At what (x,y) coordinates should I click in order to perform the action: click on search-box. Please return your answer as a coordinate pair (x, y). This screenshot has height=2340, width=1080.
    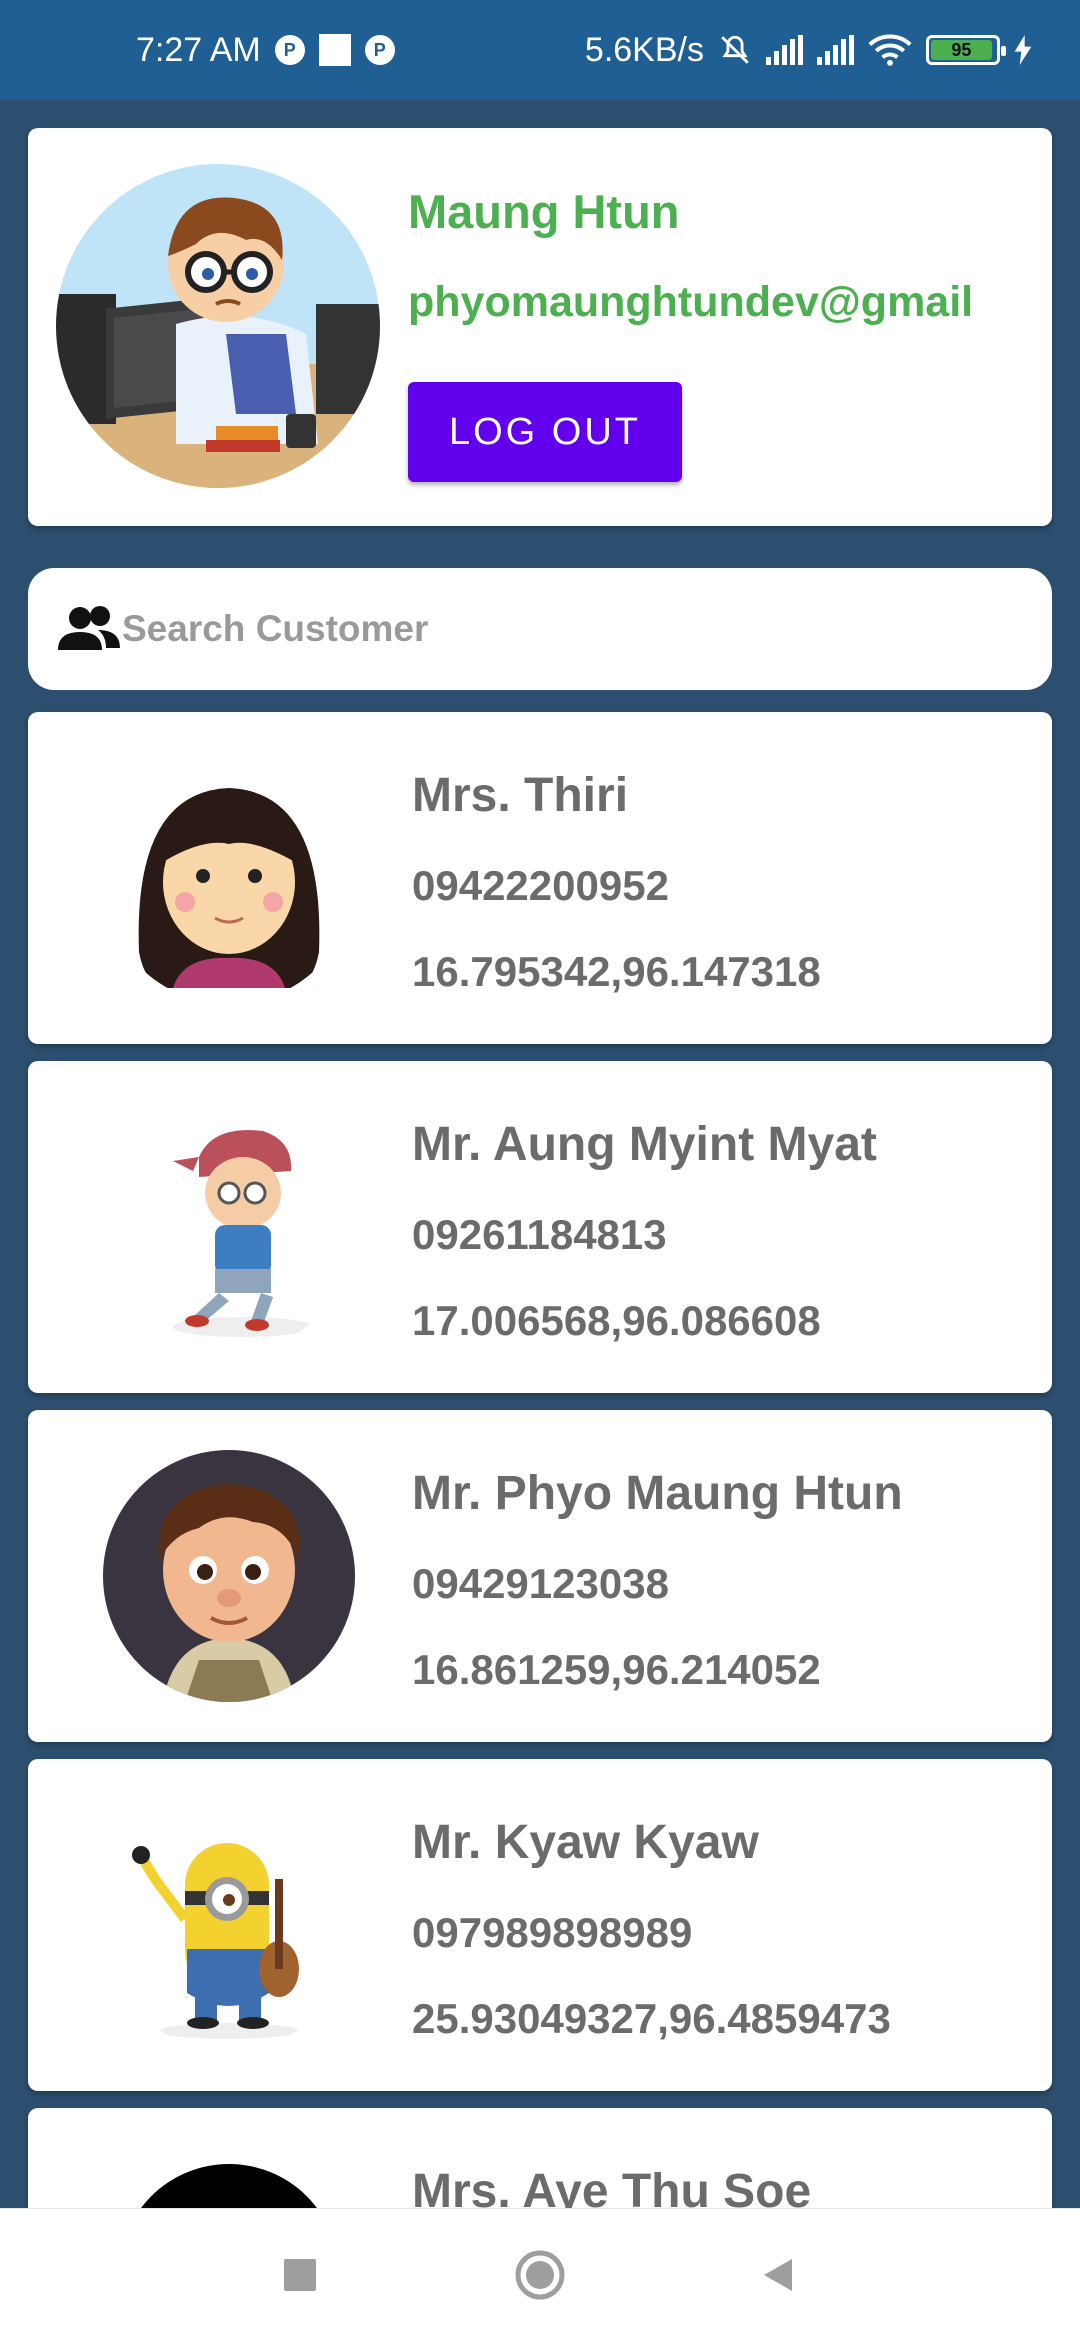
    Looking at the image, I should click on (540, 629).